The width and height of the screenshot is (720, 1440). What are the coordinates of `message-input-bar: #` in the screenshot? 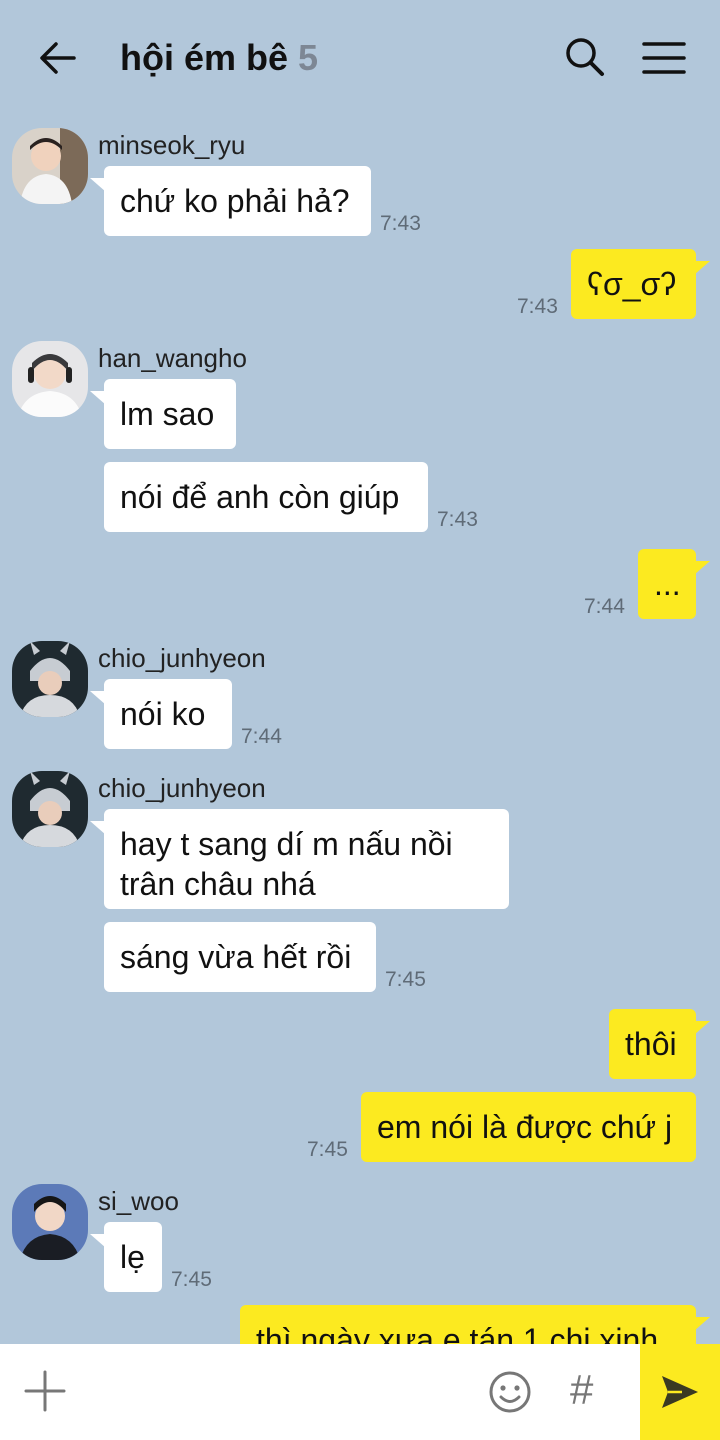 It's located at (360, 1392).